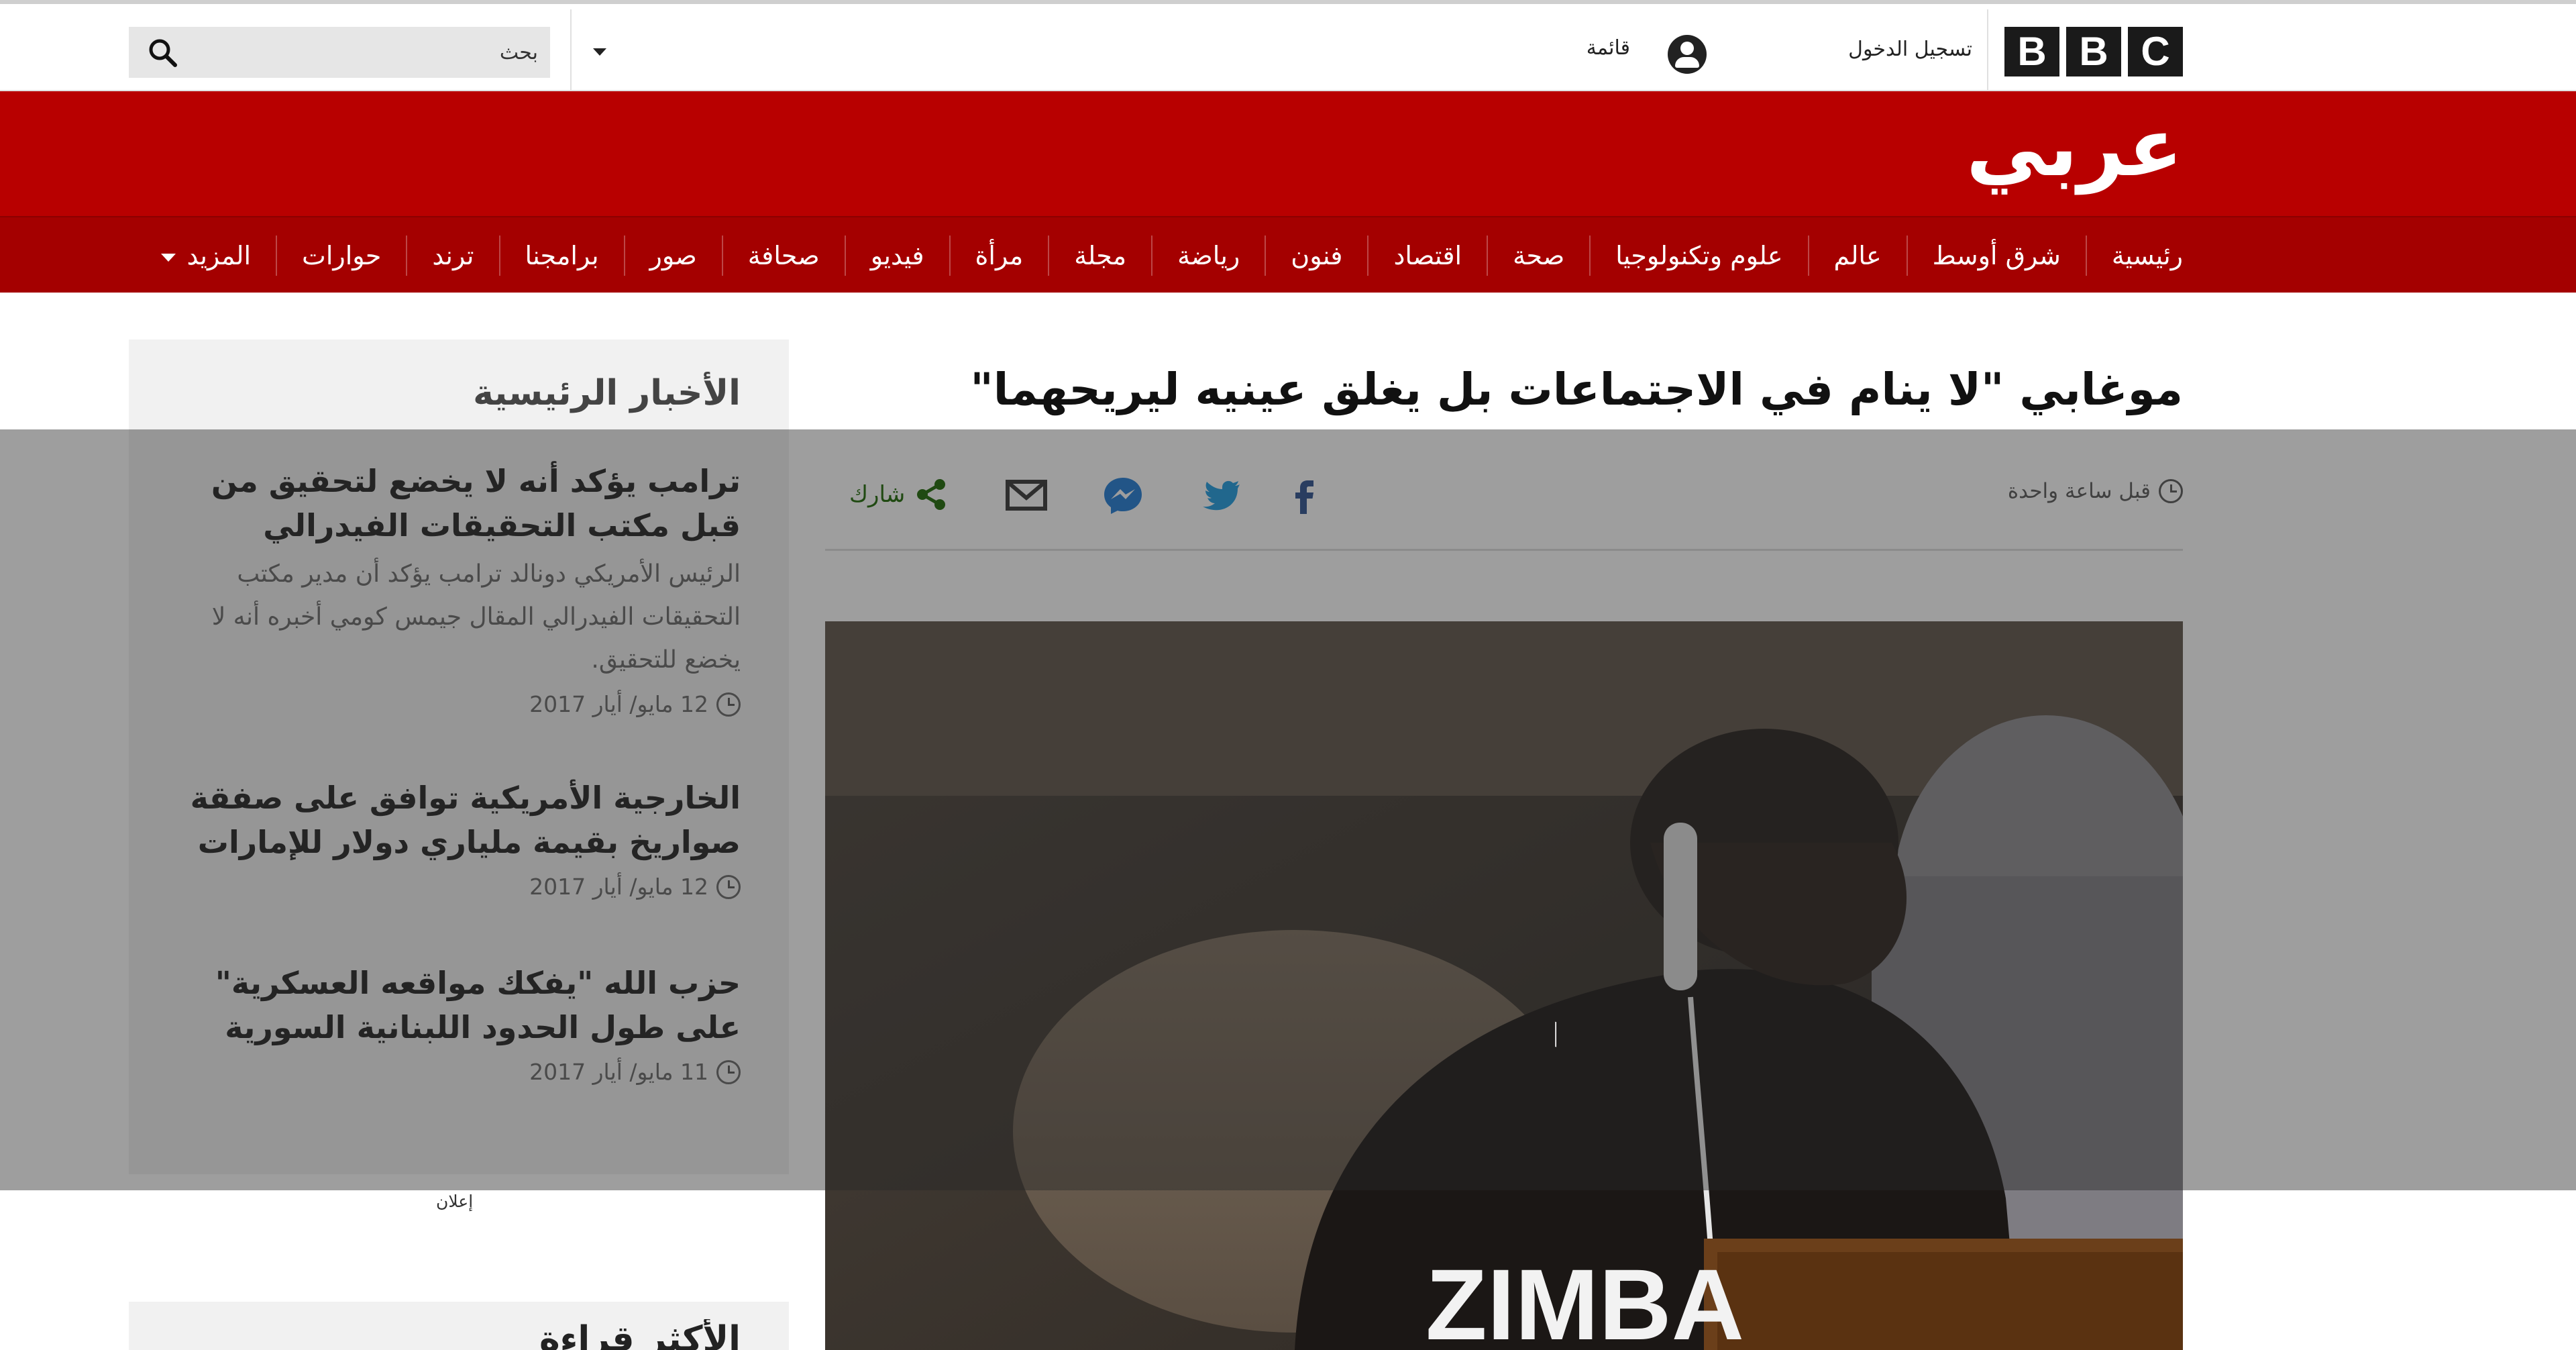  What do you see at coordinates (1288, 153) in the screenshot?
I see `brand-bar: عربي` at bounding box center [1288, 153].